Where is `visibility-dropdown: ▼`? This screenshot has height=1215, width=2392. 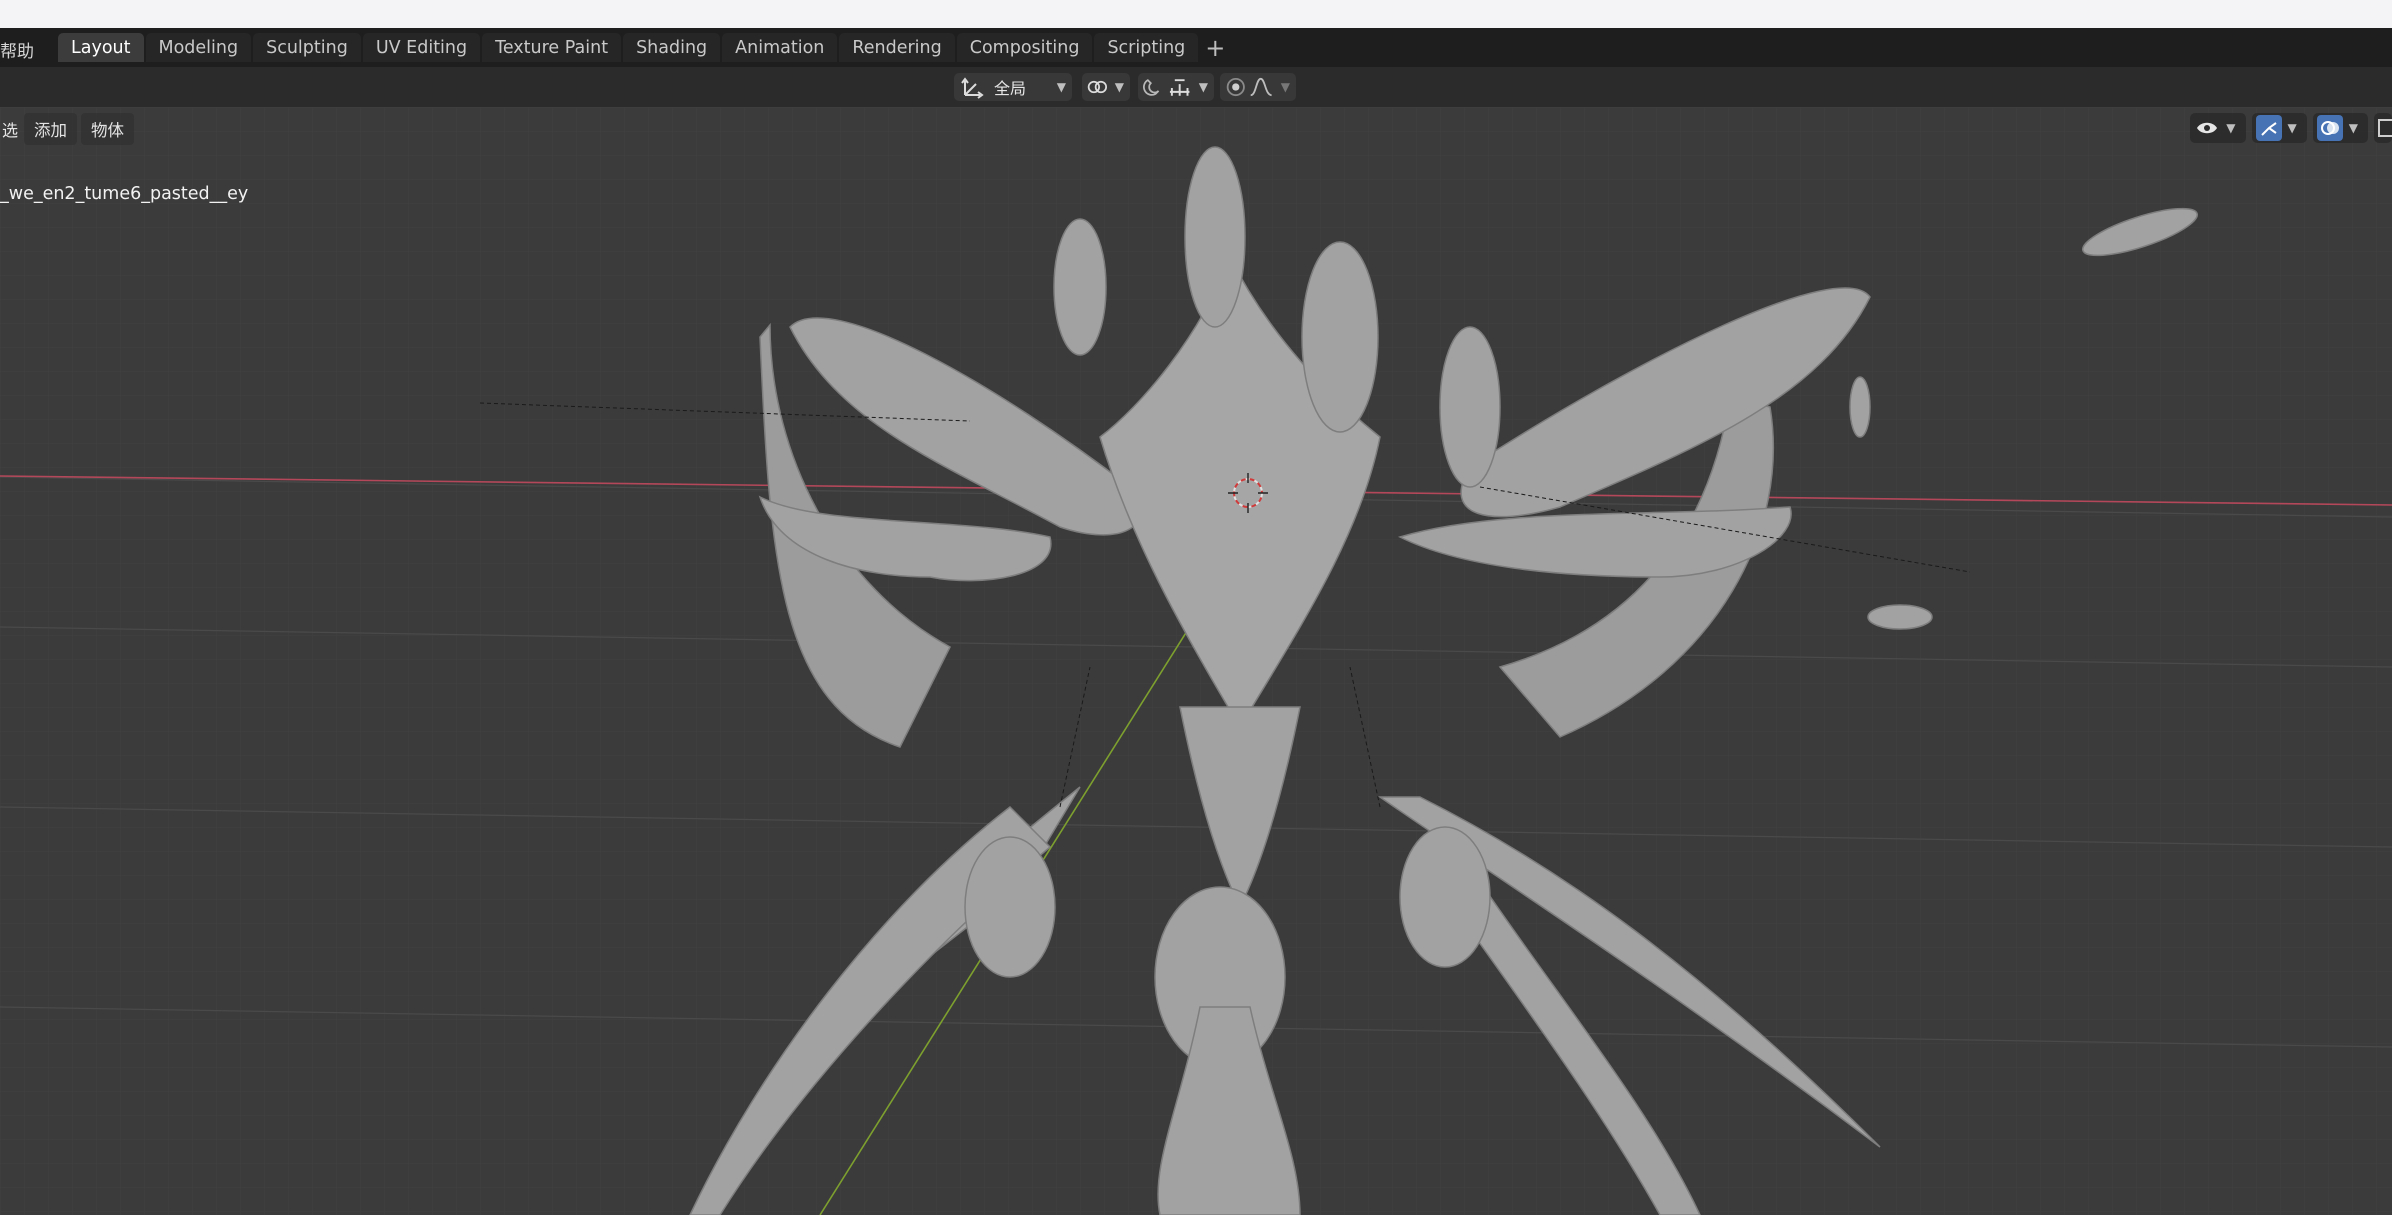 visibility-dropdown: ▼ is located at coordinates (2218, 128).